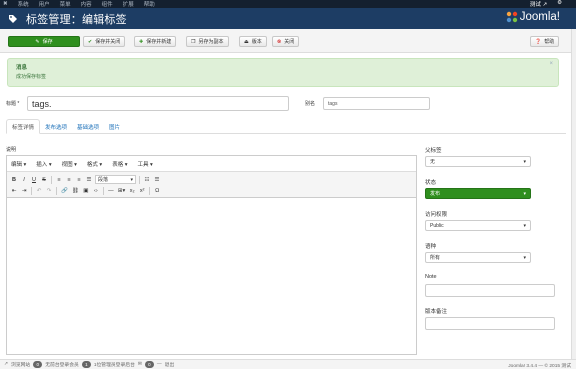 The image size is (576, 369). What do you see at coordinates (22, 68) in the screenshot?
I see `alert-heading: 消息` at bounding box center [22, 68].